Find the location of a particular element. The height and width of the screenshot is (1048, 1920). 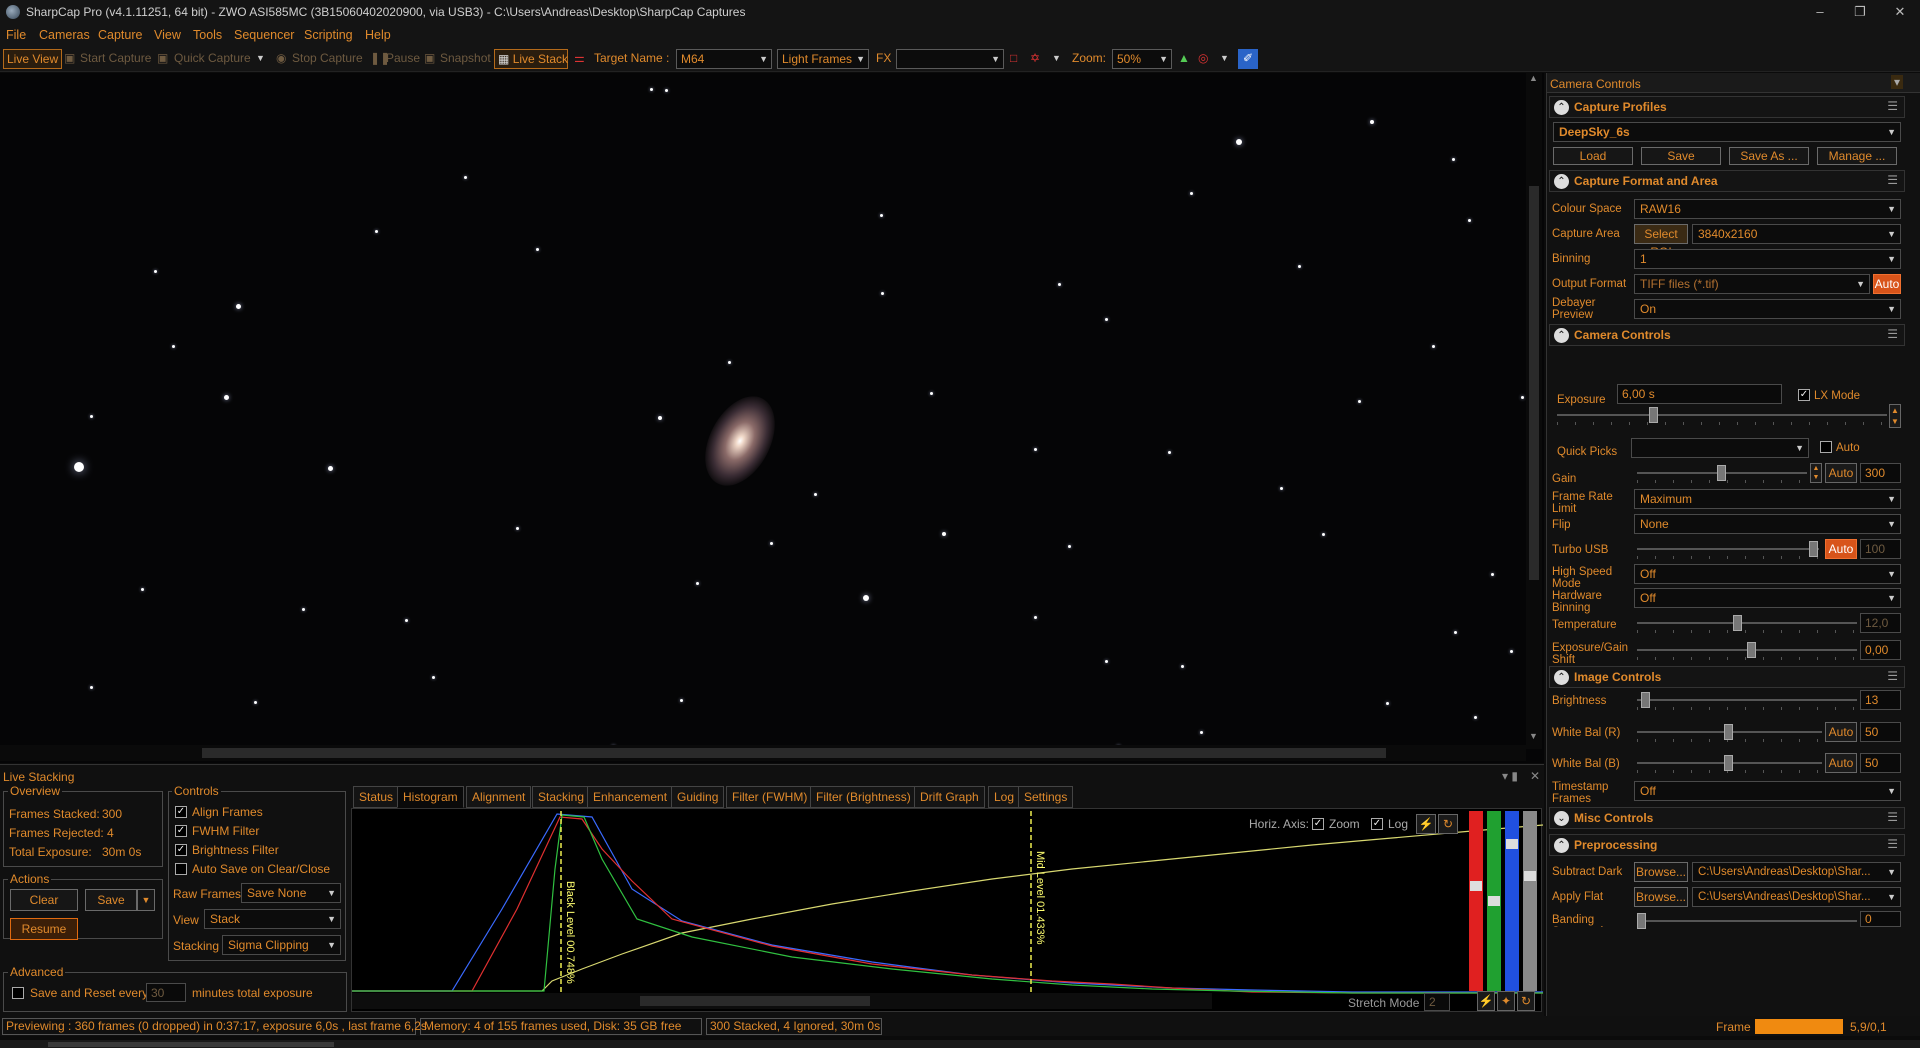

target-name-combo: M64 ▼ is located at coordinates (724, 59).